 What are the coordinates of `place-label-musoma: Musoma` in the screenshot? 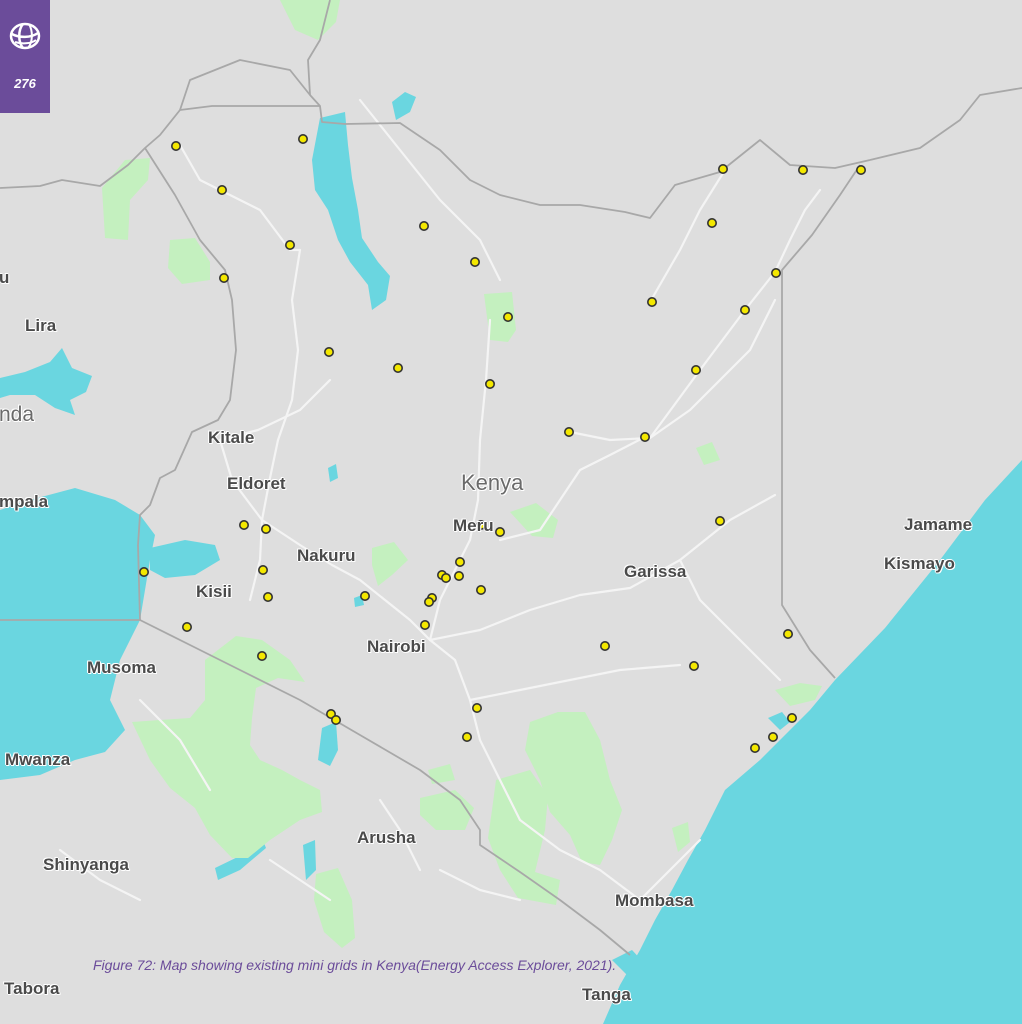 It's located at (121, 667).